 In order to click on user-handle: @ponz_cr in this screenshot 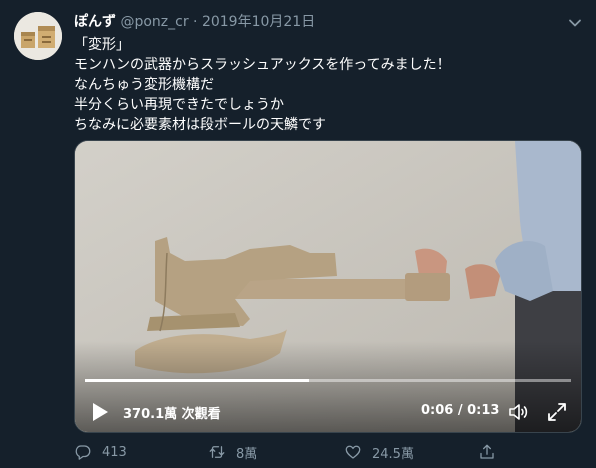, I will do `click(154, 22)`.